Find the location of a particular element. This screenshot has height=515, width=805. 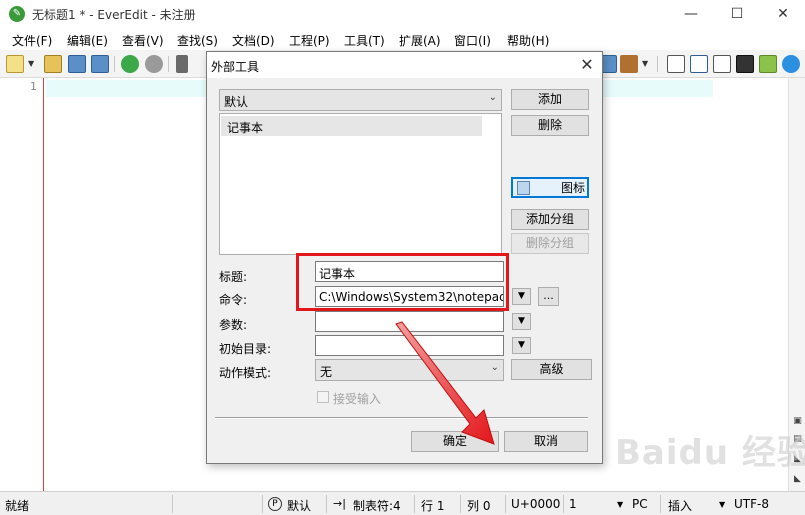

menu-search: 查找(S) is located at coordinates (197, 40).